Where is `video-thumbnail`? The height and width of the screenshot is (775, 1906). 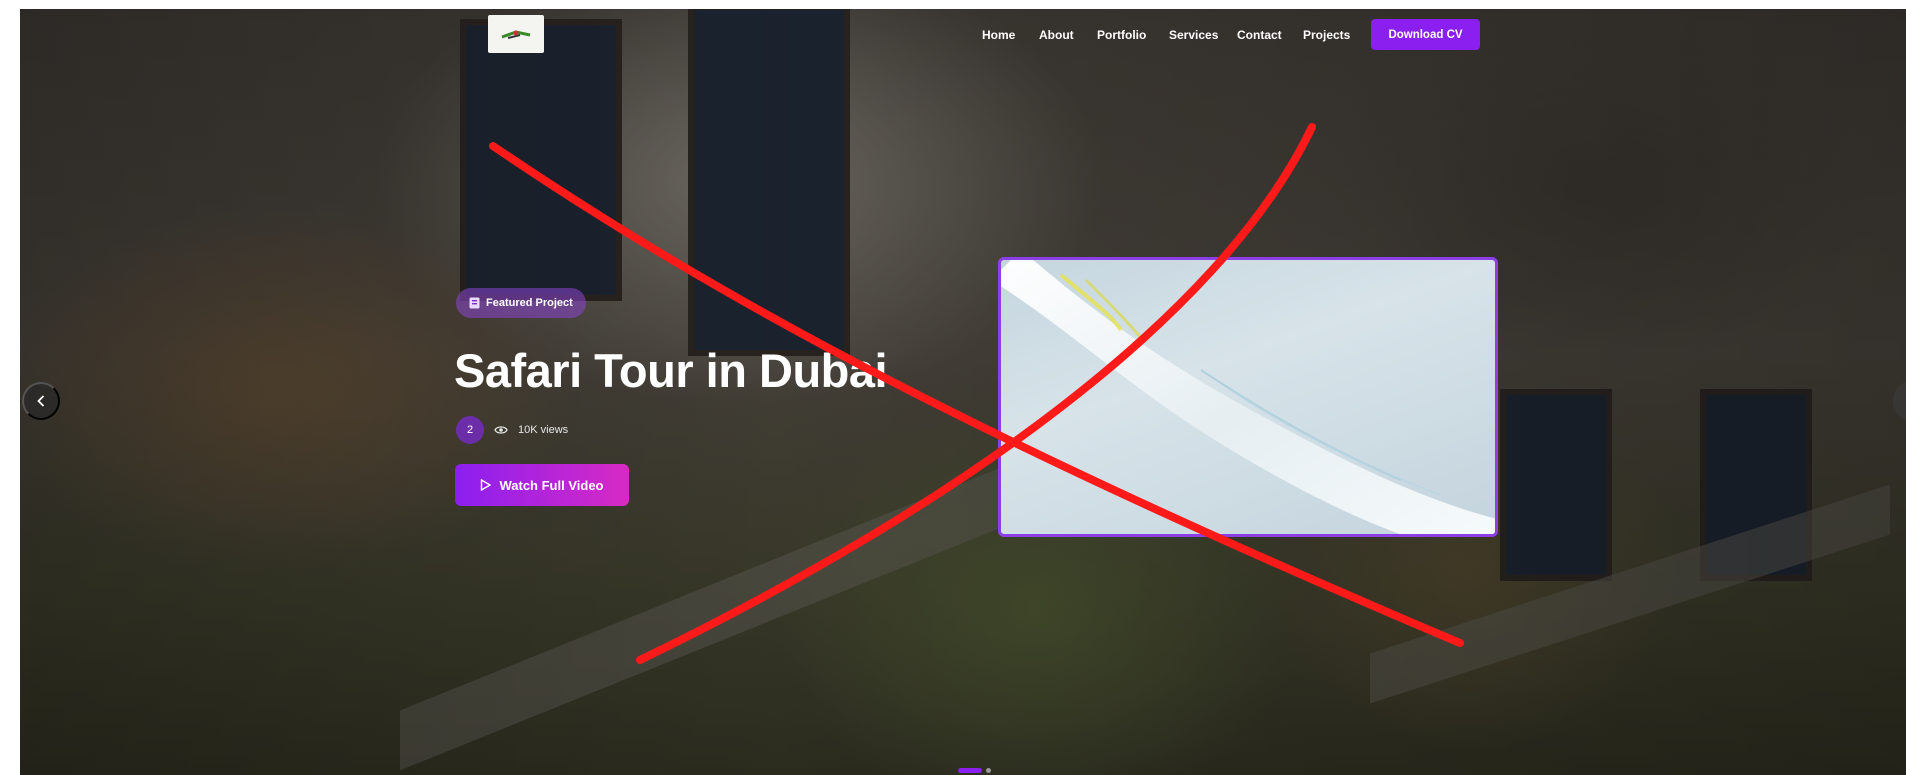
video-thumbnail is located at coordinates (1248, 397).